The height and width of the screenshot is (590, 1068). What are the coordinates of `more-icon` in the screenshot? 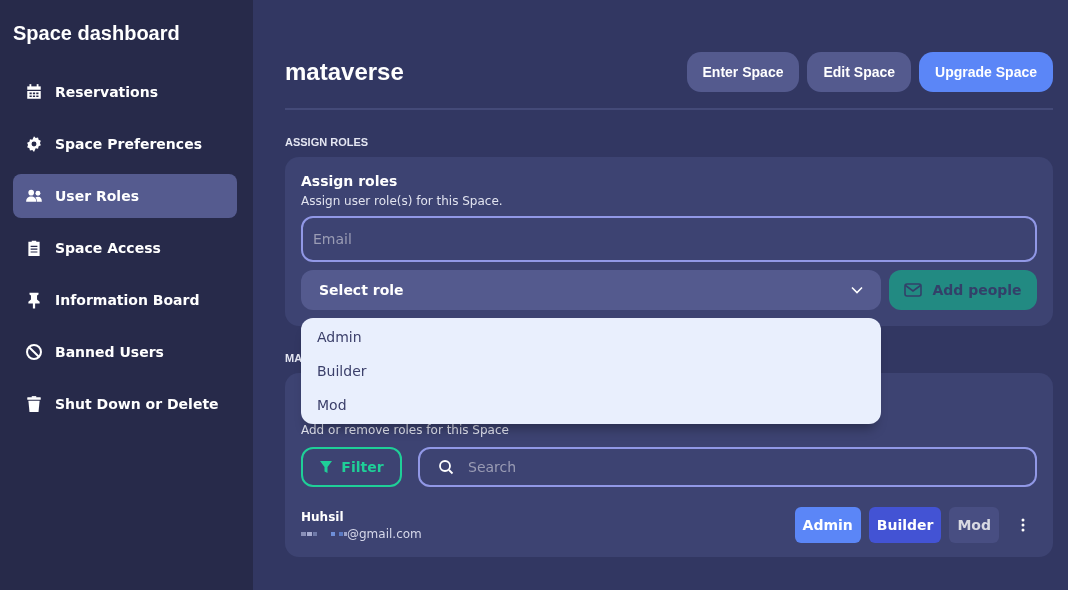 It's located at (1023, 525).